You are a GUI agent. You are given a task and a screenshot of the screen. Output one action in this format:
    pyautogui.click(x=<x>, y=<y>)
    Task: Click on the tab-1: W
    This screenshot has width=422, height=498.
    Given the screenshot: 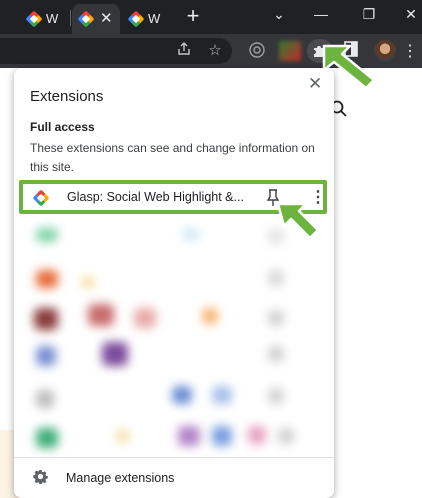 What is the action you would take?
    pyautogui.click(x=45, y=19)
    